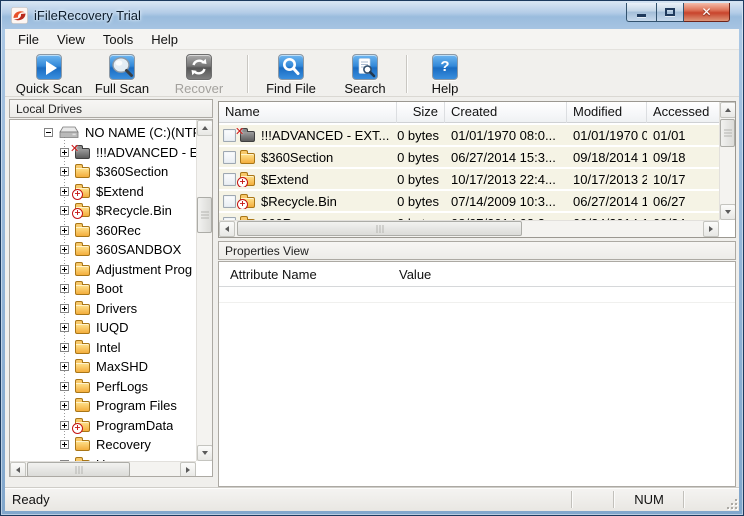 This screenshot has height=516, width=744. I want to click on tree-item: $Extend, so click(103, 192).